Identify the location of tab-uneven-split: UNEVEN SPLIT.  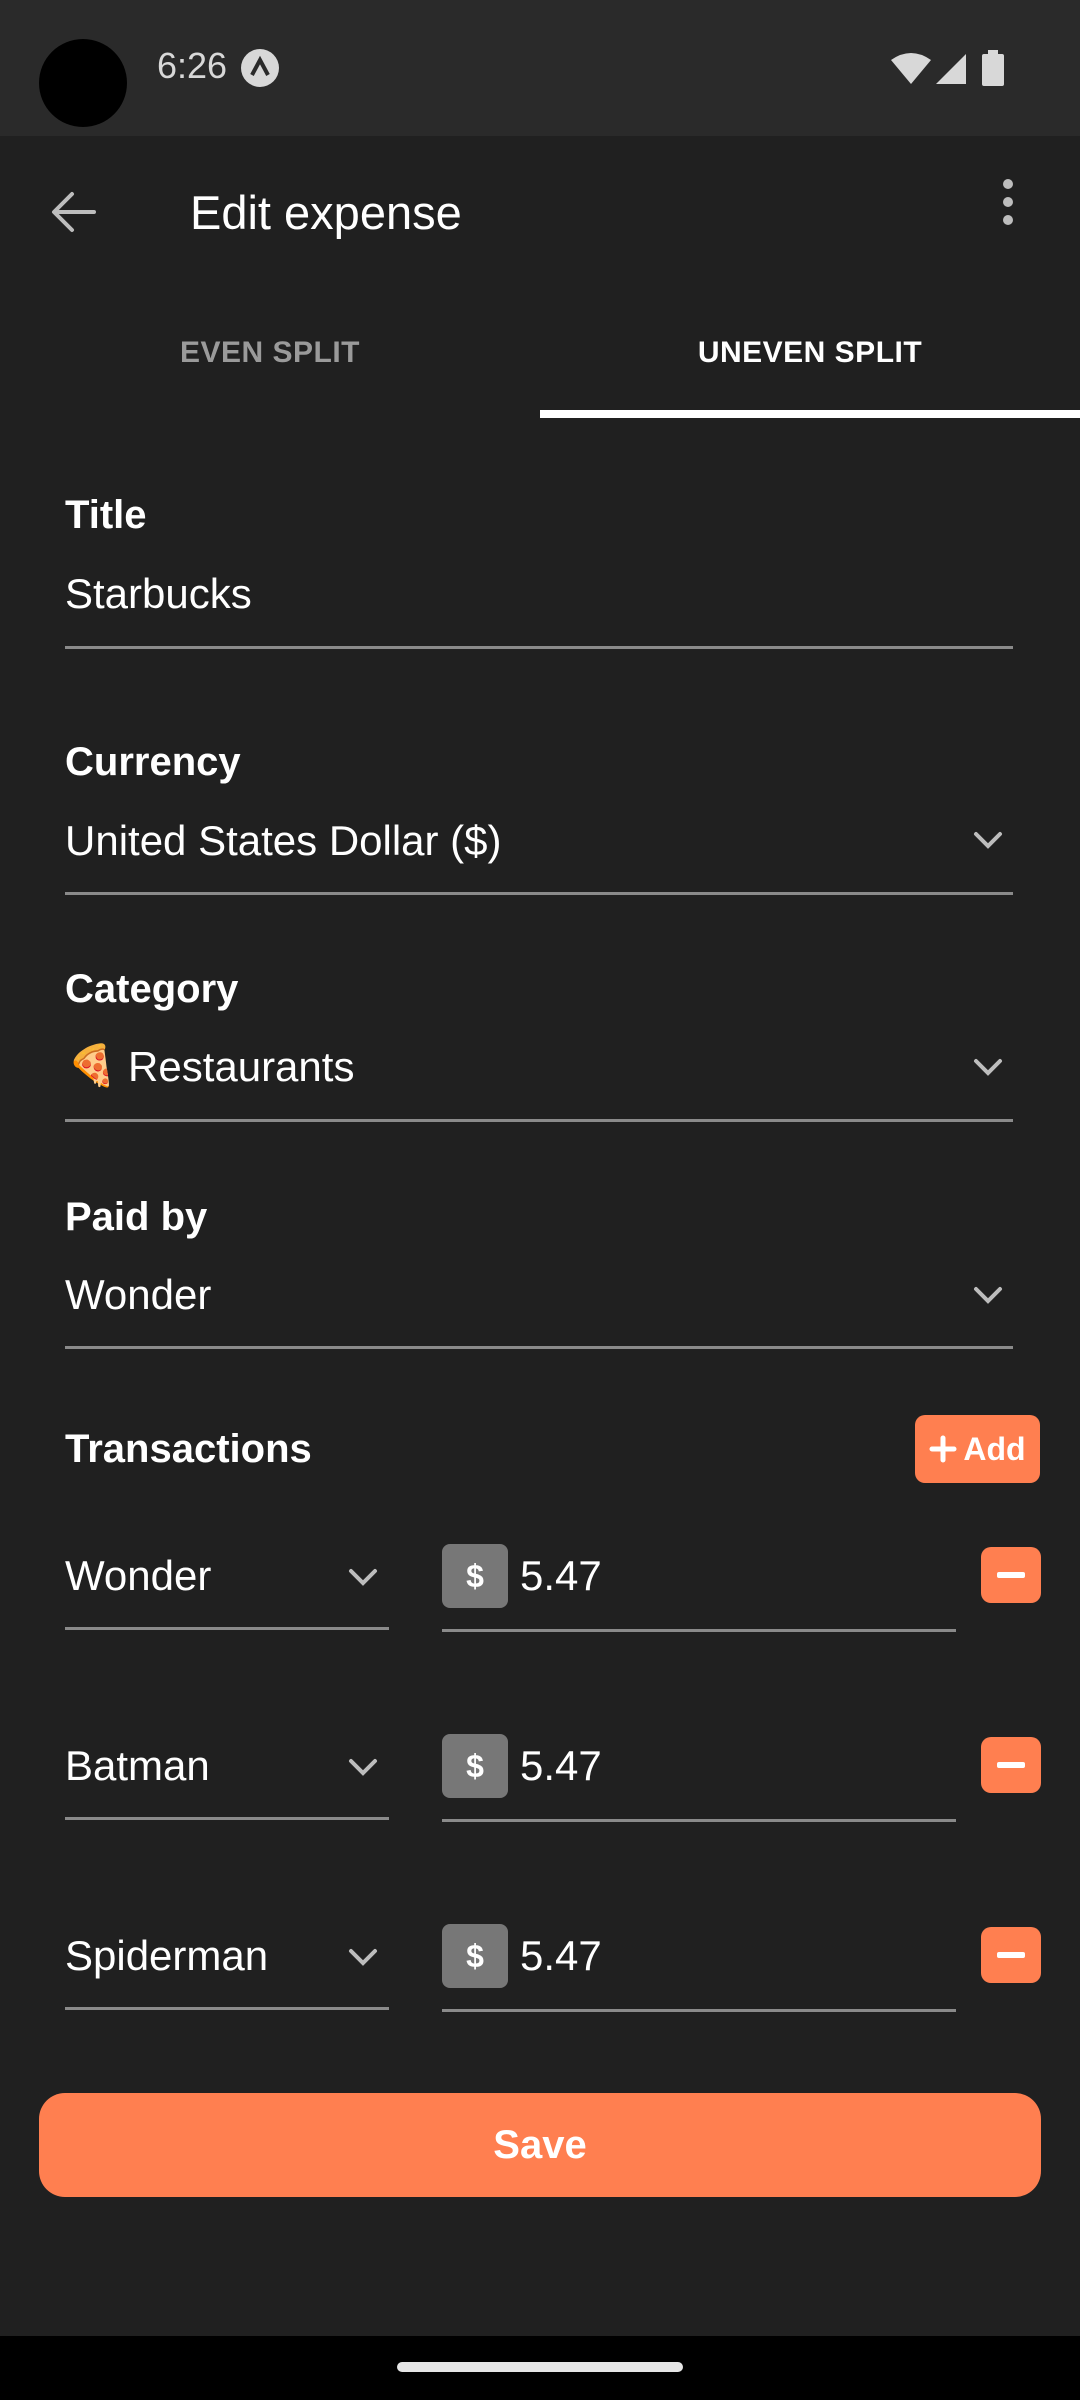
(810, 353).